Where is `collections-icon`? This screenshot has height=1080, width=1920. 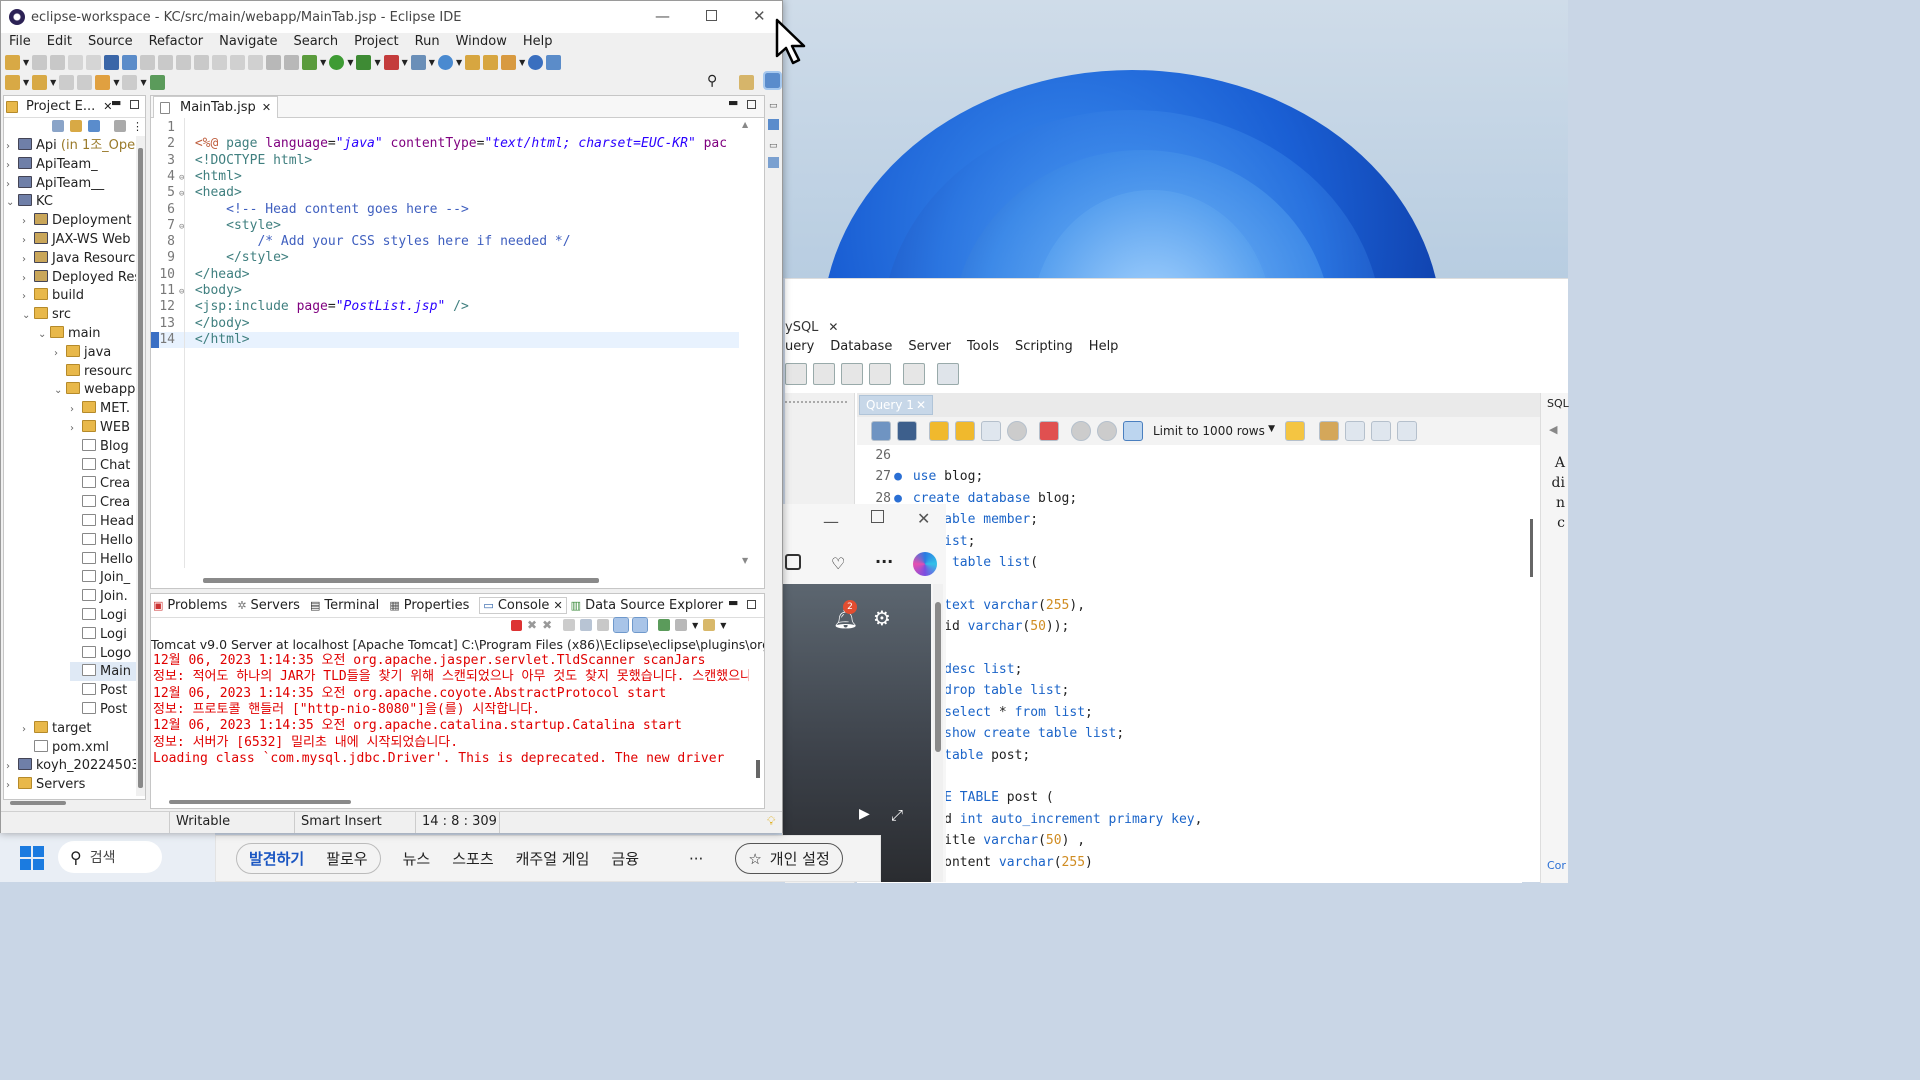
collections-icon is located at coordinates (793, 562).